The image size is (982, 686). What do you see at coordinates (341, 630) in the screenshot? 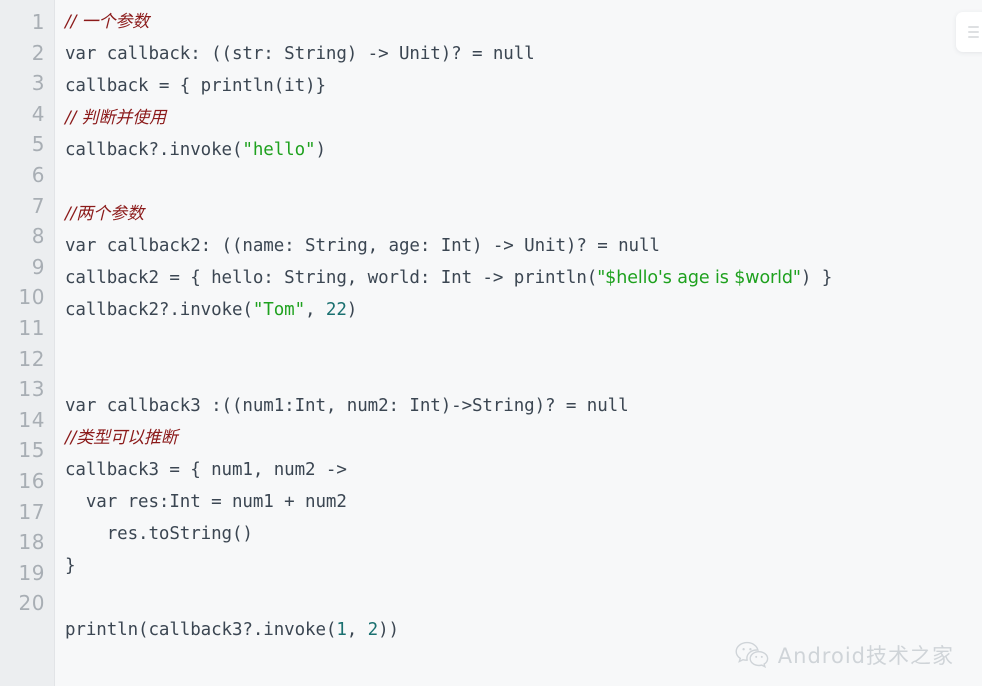
I see `code-token-number: 1` at bounding box center [341, 630].